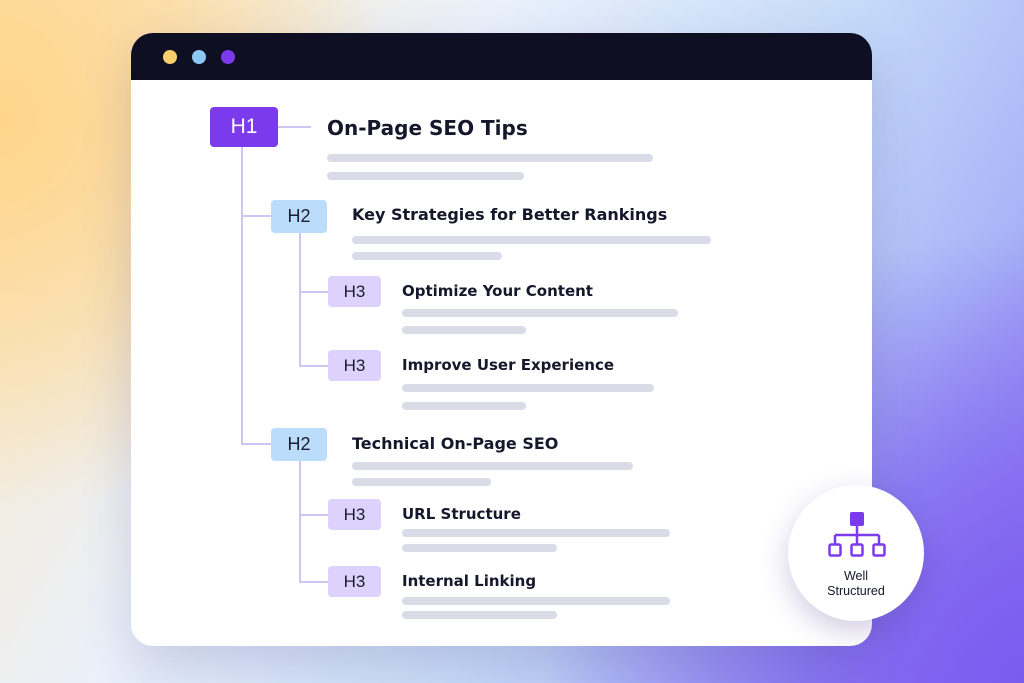 The width and height of the screenshot is (1024, 683). I want to click on seal-label: Well Structured, so click(856, 584).